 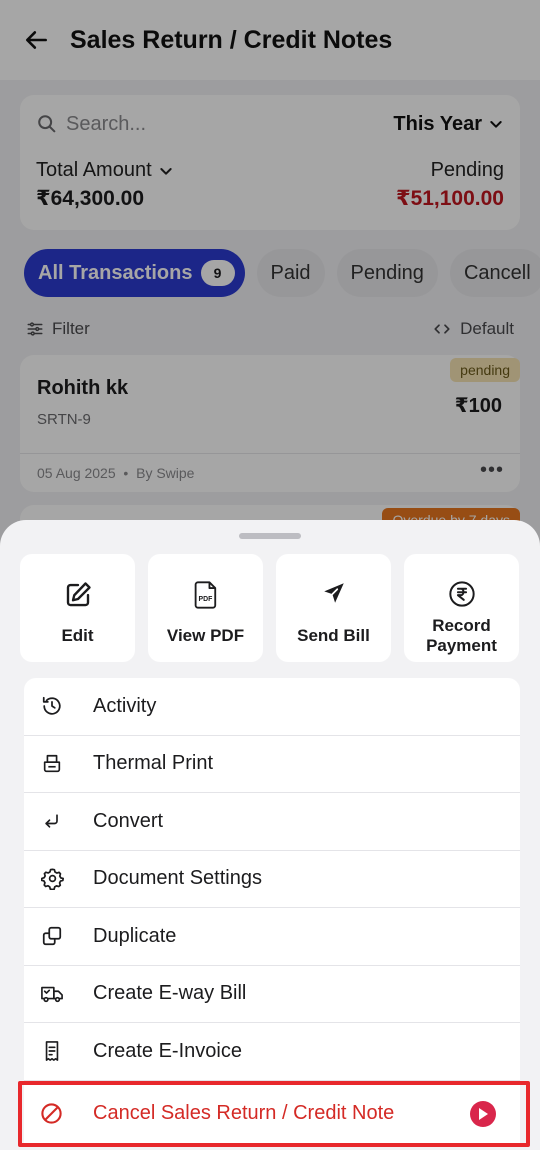 I want to click on edit-button: Edit, so click(x=77, y=608).